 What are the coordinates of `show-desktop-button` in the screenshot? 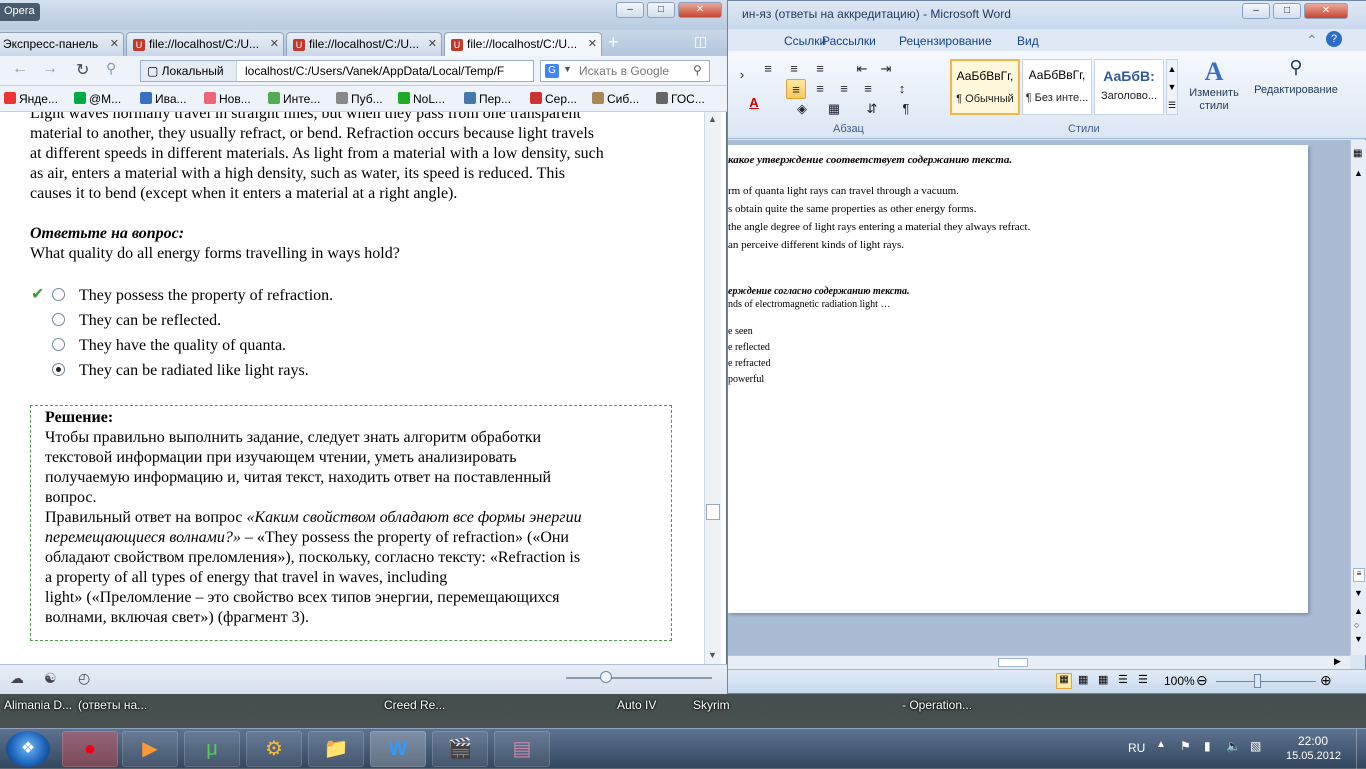 It's located at (1361, 749).